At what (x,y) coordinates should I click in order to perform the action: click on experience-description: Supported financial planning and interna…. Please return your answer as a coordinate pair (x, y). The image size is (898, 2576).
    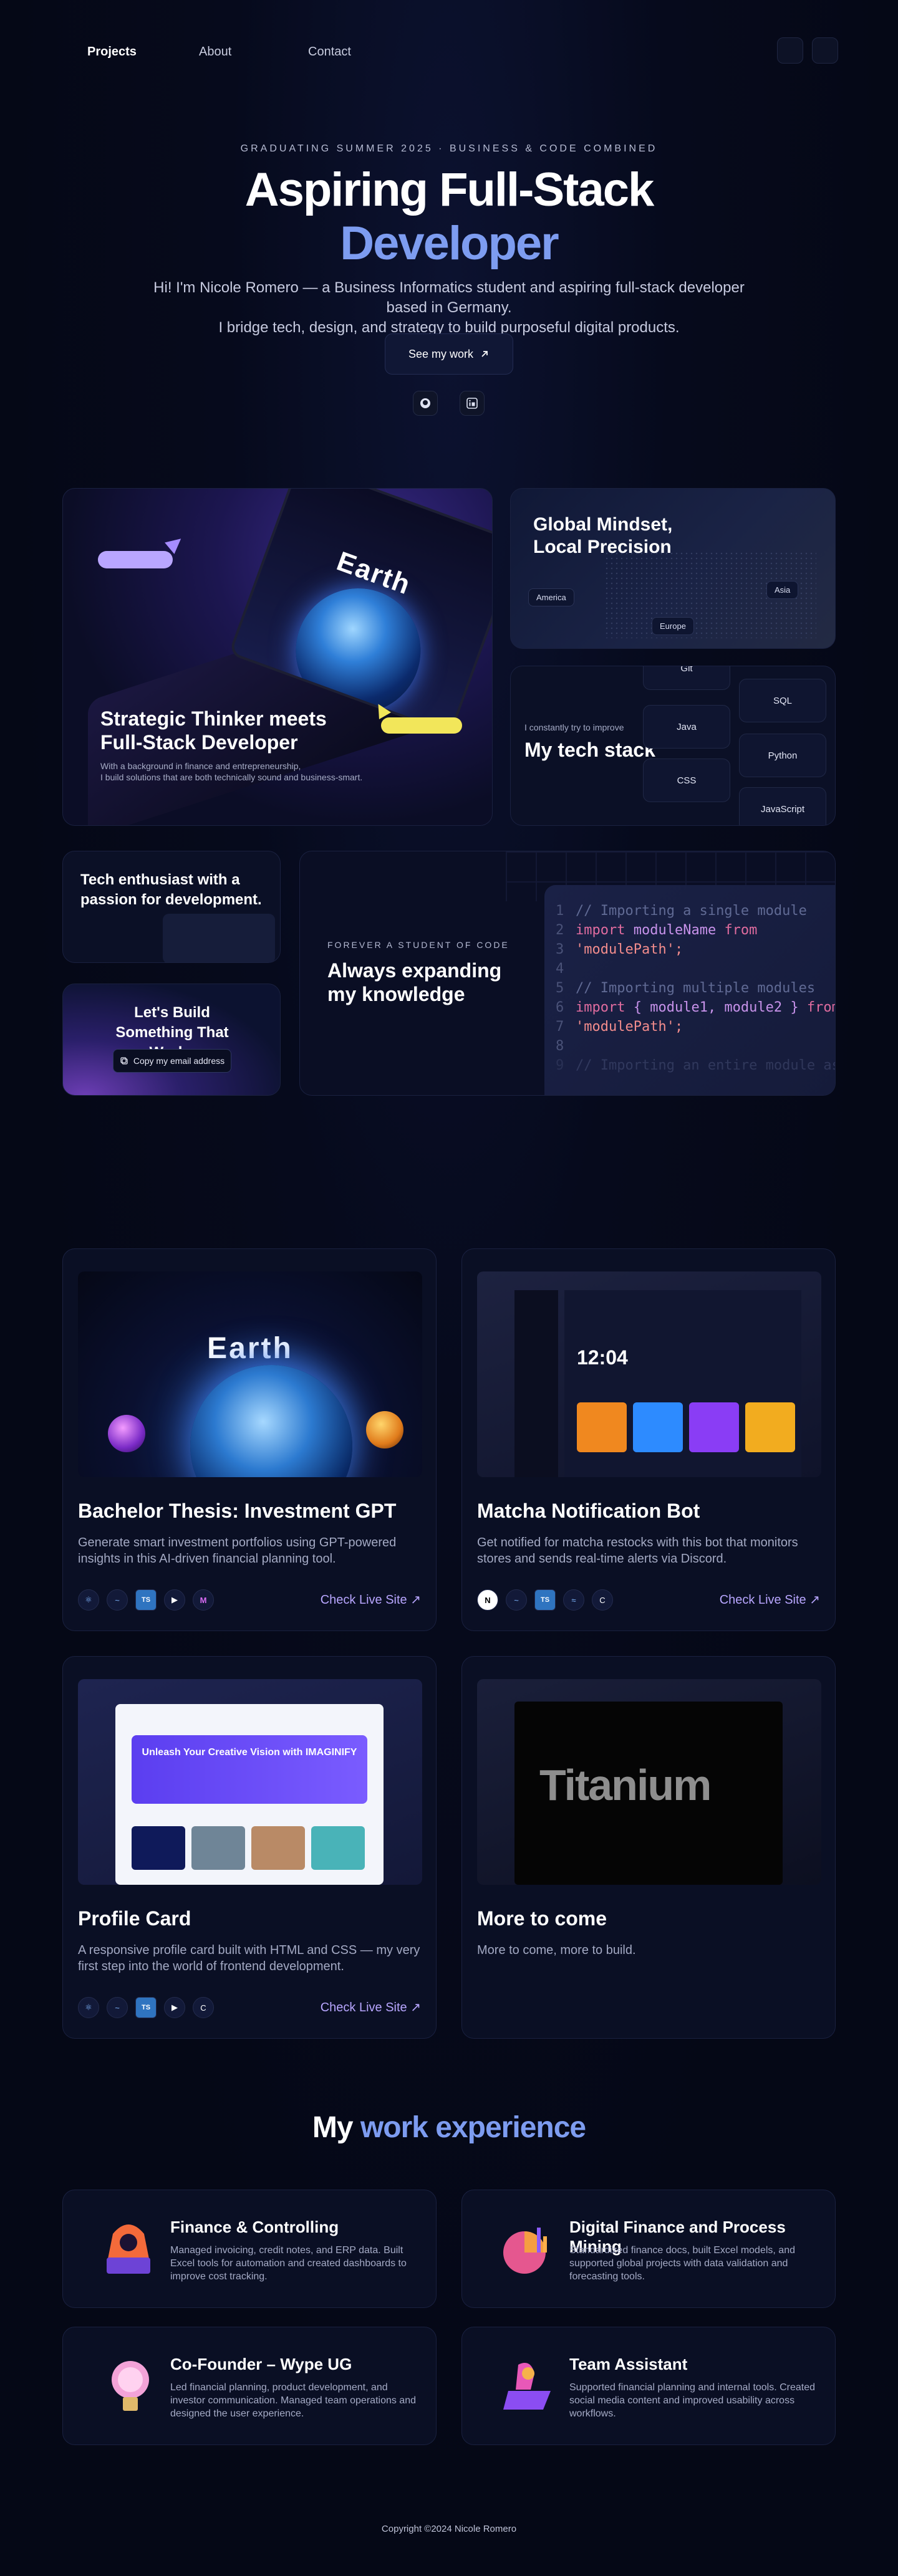
    Looking at the image, I should click on (692, 2400).